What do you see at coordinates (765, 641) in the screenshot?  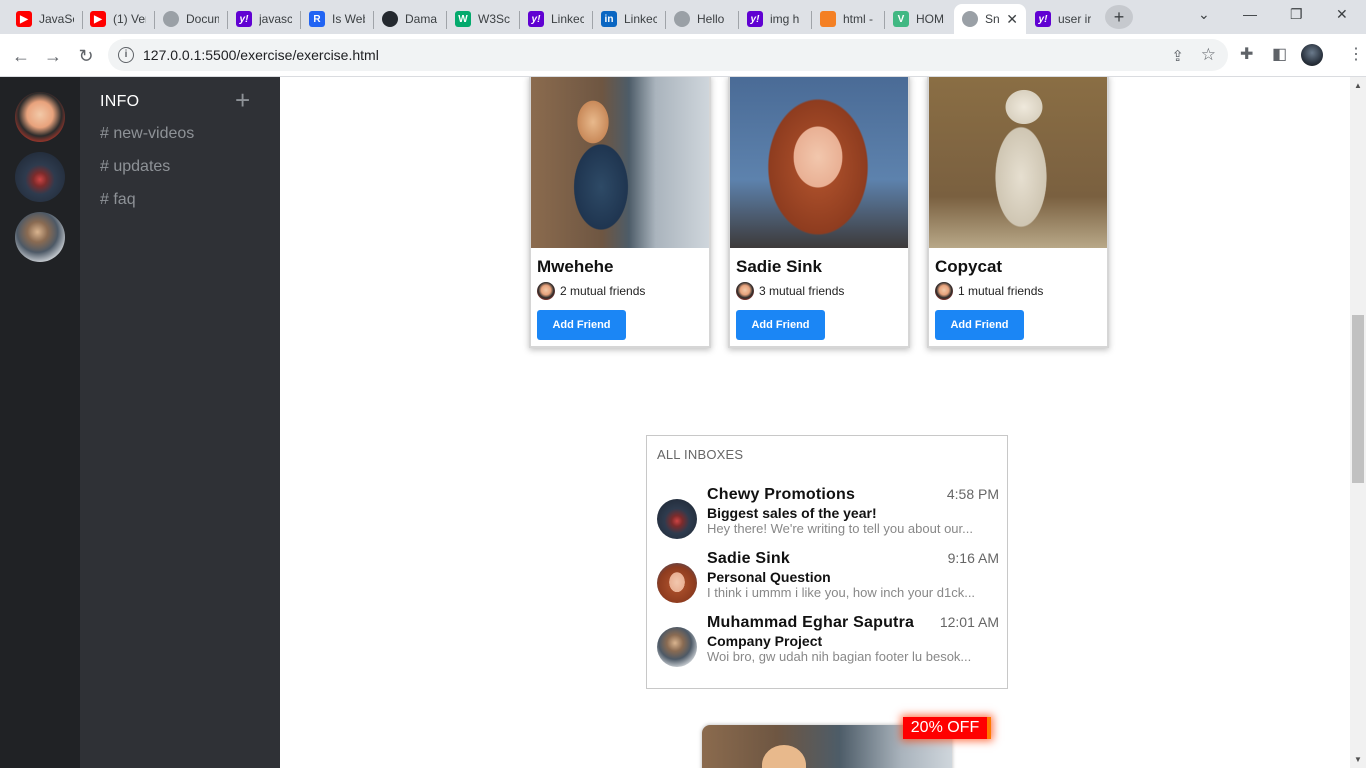 I see `message-subject: Company Project` at bounding box center [765, 641].